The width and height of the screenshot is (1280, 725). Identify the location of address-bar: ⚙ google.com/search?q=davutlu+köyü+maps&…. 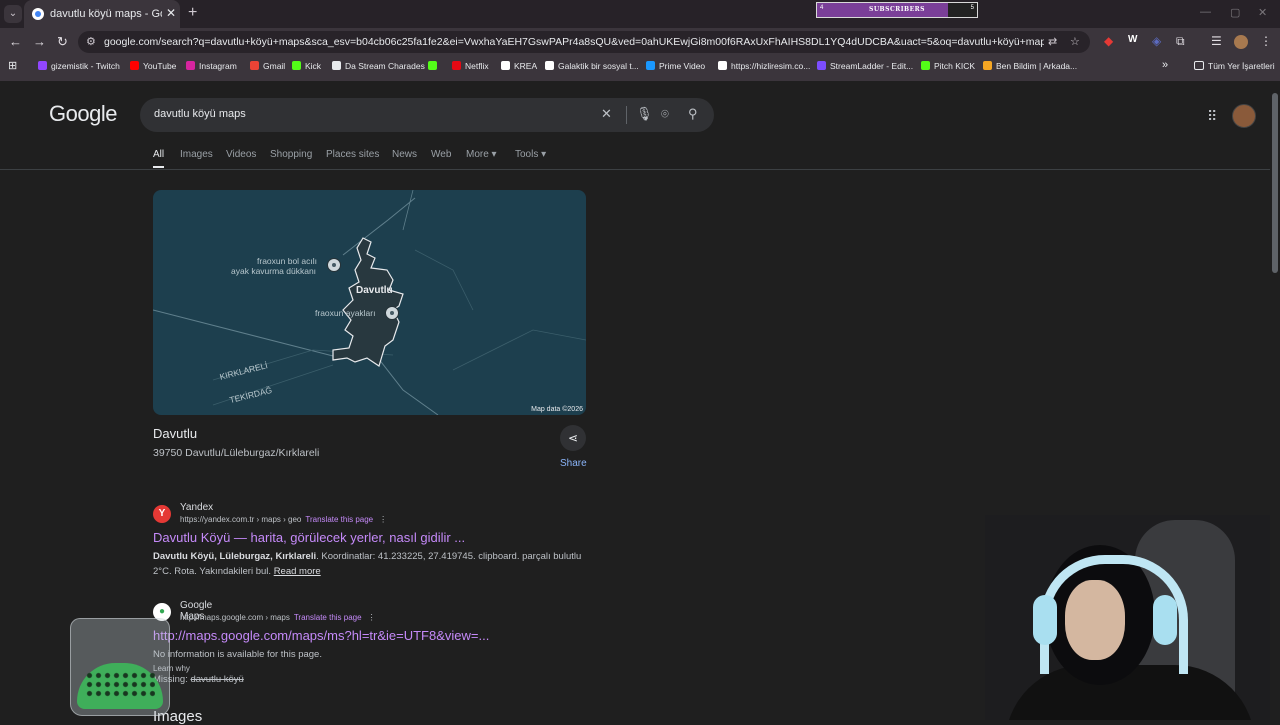
(584, 42).